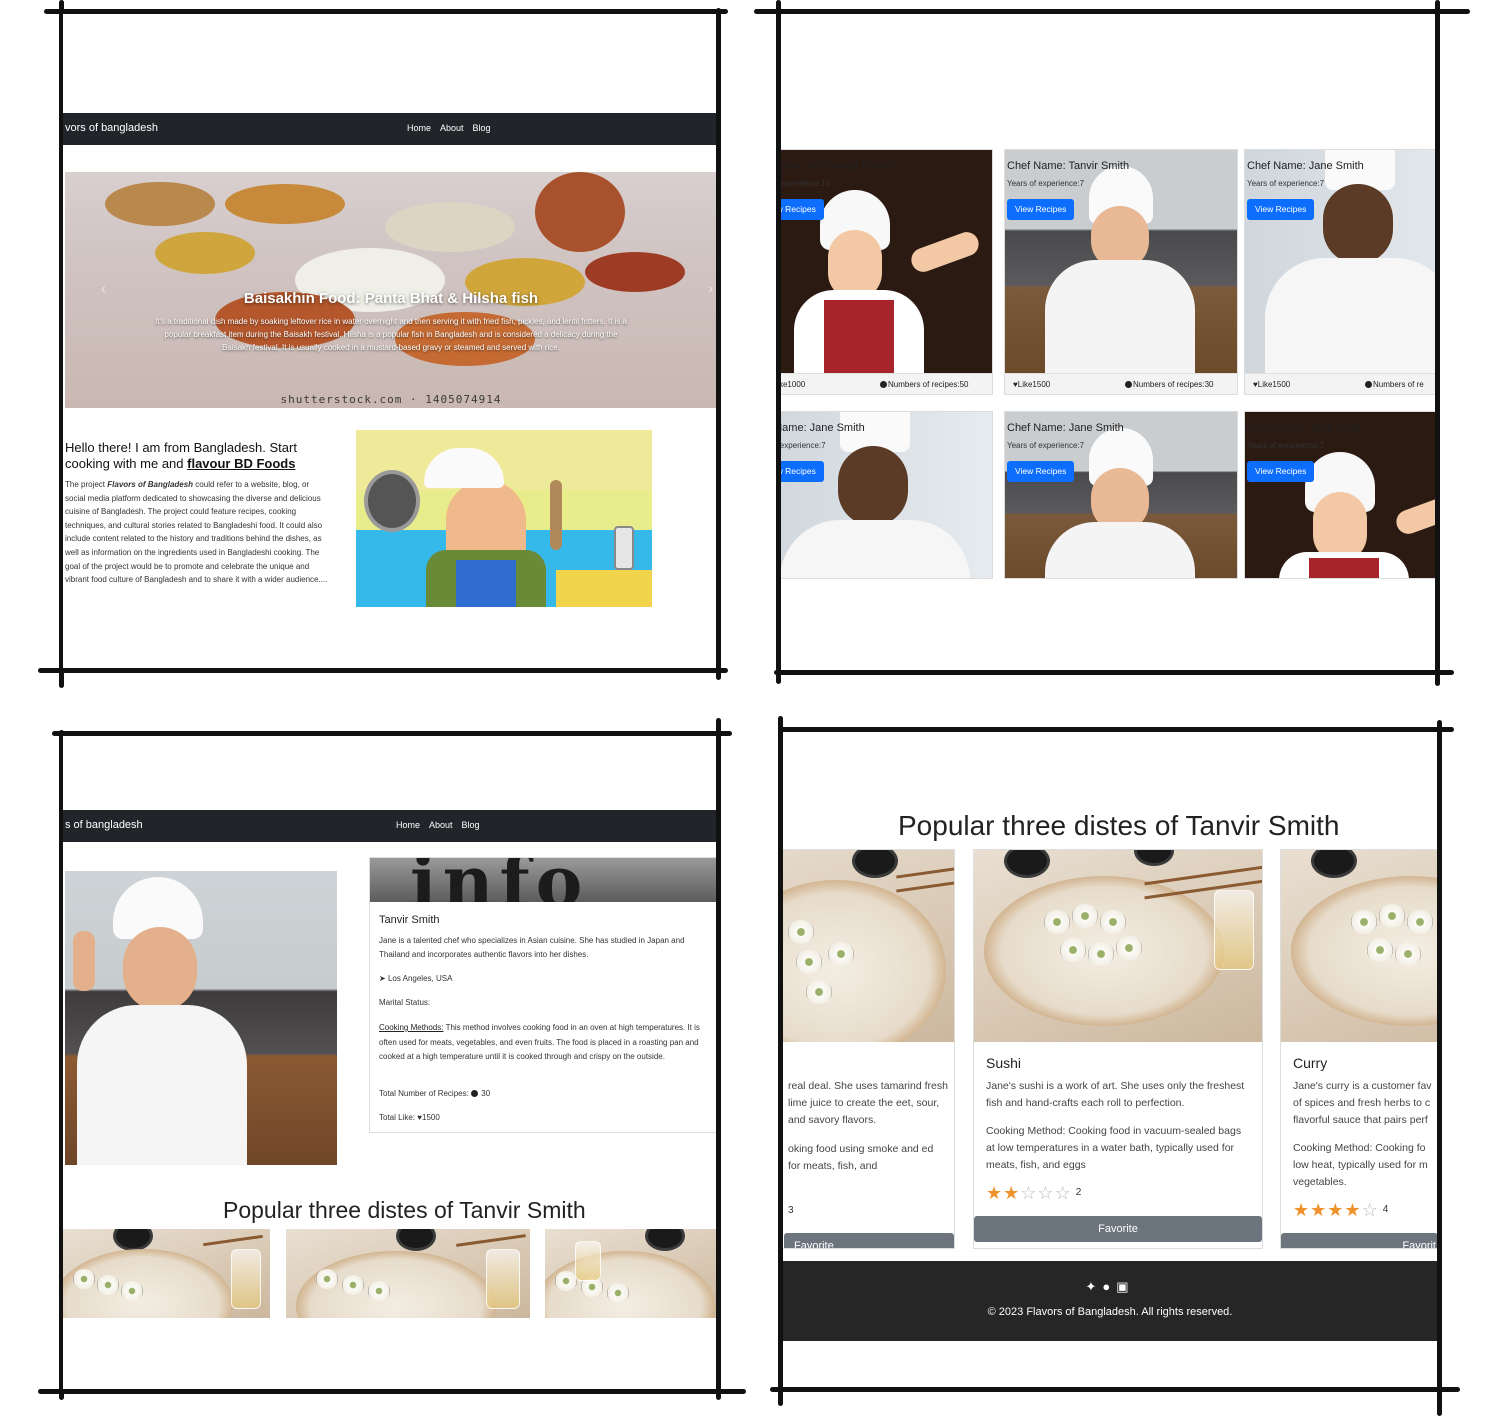 Image resolution: width=1500 pixels, height=1428 pixels. I want to click on info-banner-text: info, so click(499, 880).